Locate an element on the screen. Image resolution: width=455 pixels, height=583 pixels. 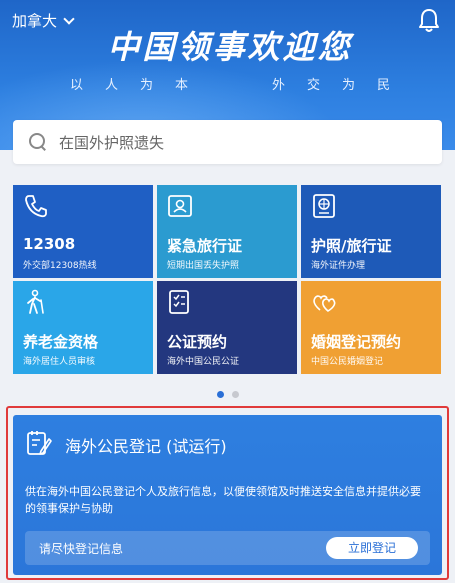
registration-action-bar: 请尽快登记信息 立即登记 is located at coordinates (227, 548).